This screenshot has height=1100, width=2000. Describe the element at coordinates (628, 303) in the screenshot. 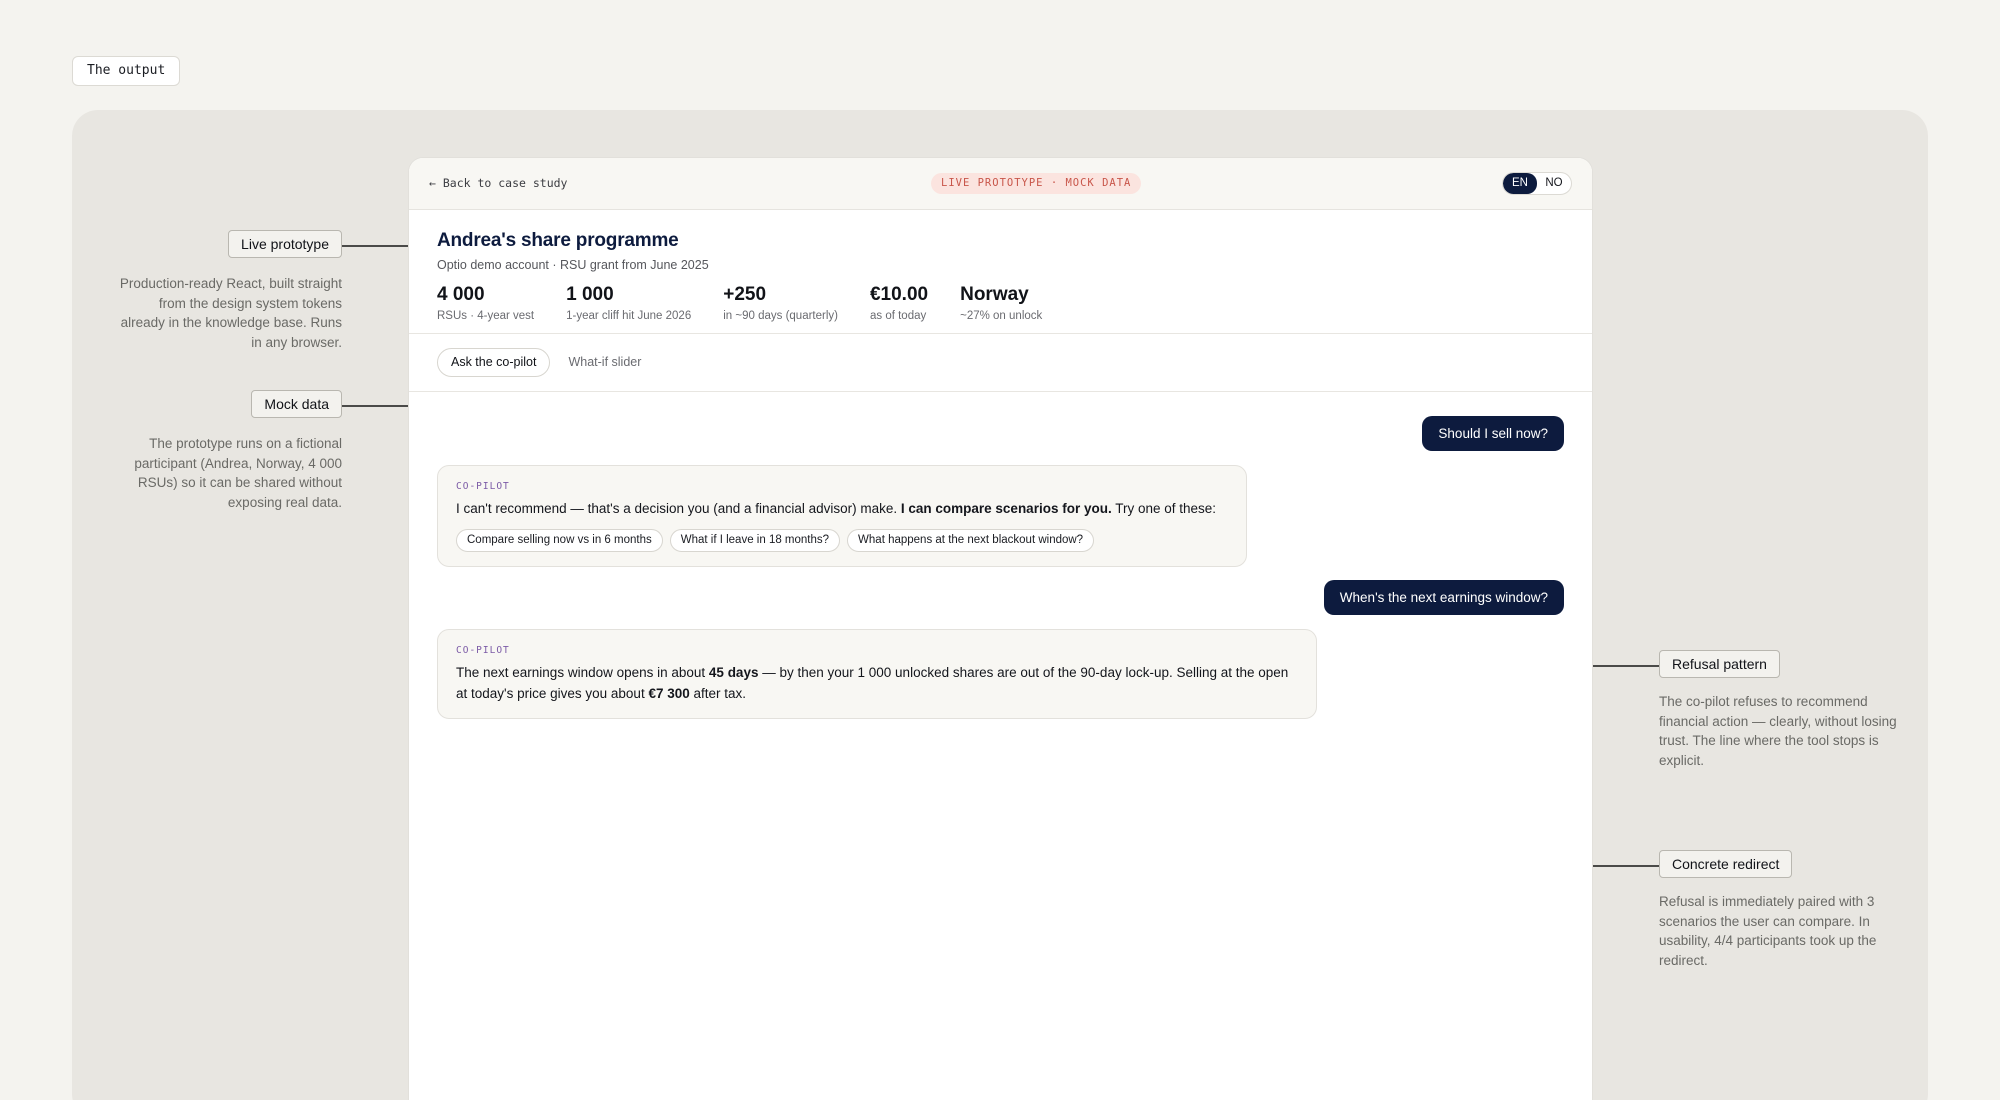

I see `stat-cliff: 1 000 1-year cliff hit June 2026` at that location.